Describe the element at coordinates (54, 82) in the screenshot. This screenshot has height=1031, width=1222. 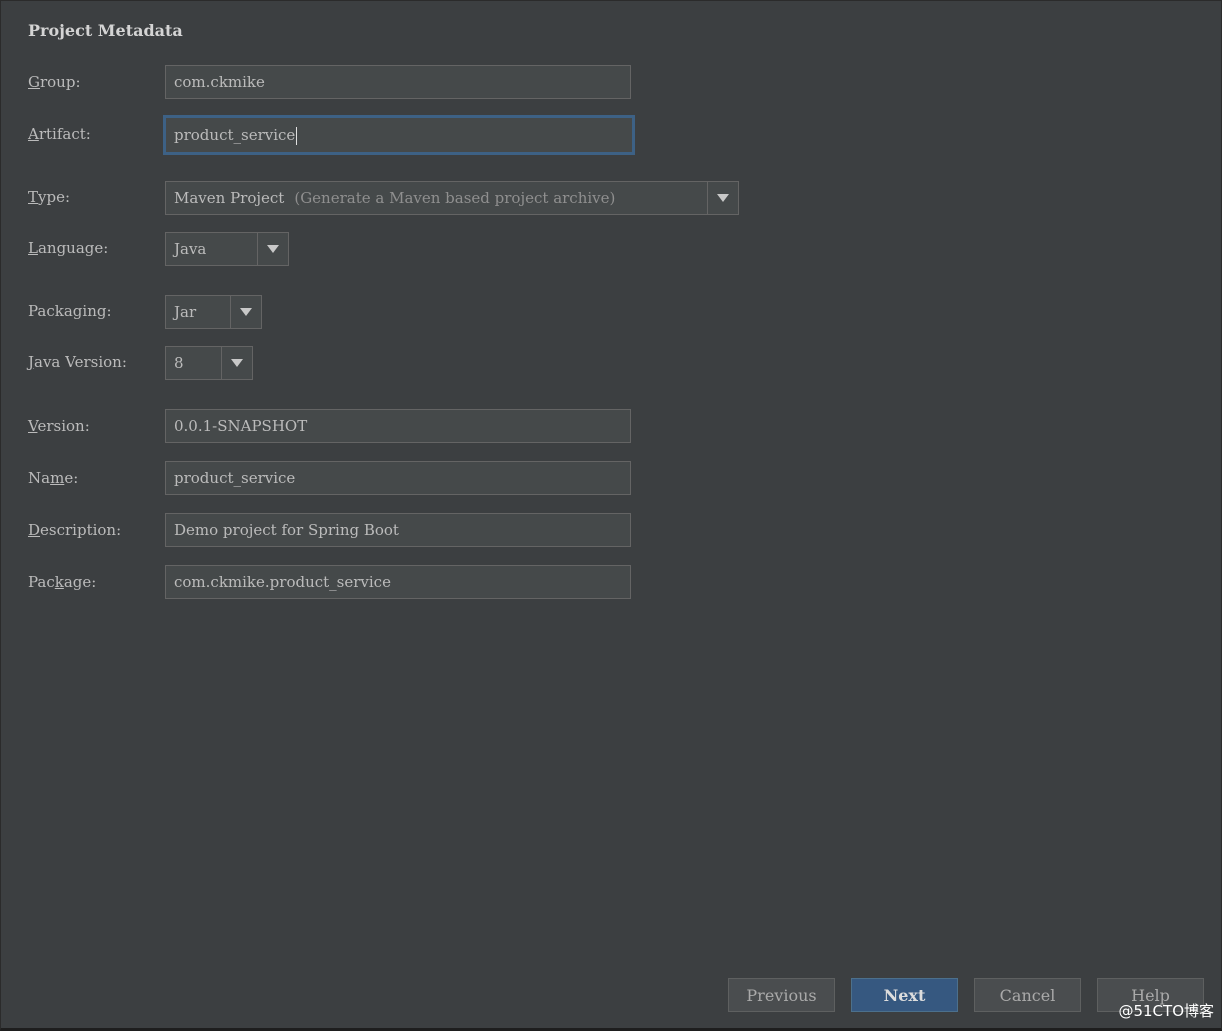
I see `group-label: Group:` at that location.